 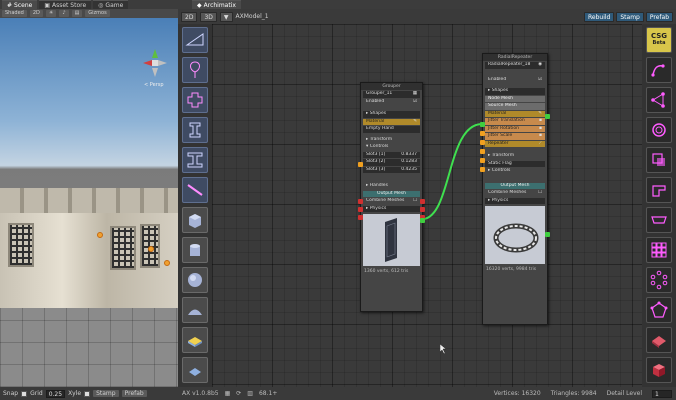 I want to click on lighting-toggle: ☀, so click(x=51, y=13).